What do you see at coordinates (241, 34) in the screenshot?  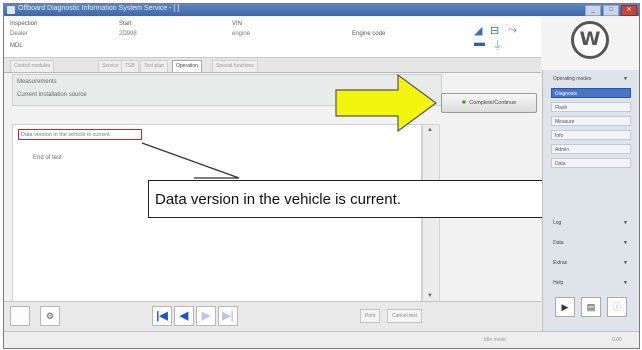 I see `field-value: engine` at bounding box center [241, 34].